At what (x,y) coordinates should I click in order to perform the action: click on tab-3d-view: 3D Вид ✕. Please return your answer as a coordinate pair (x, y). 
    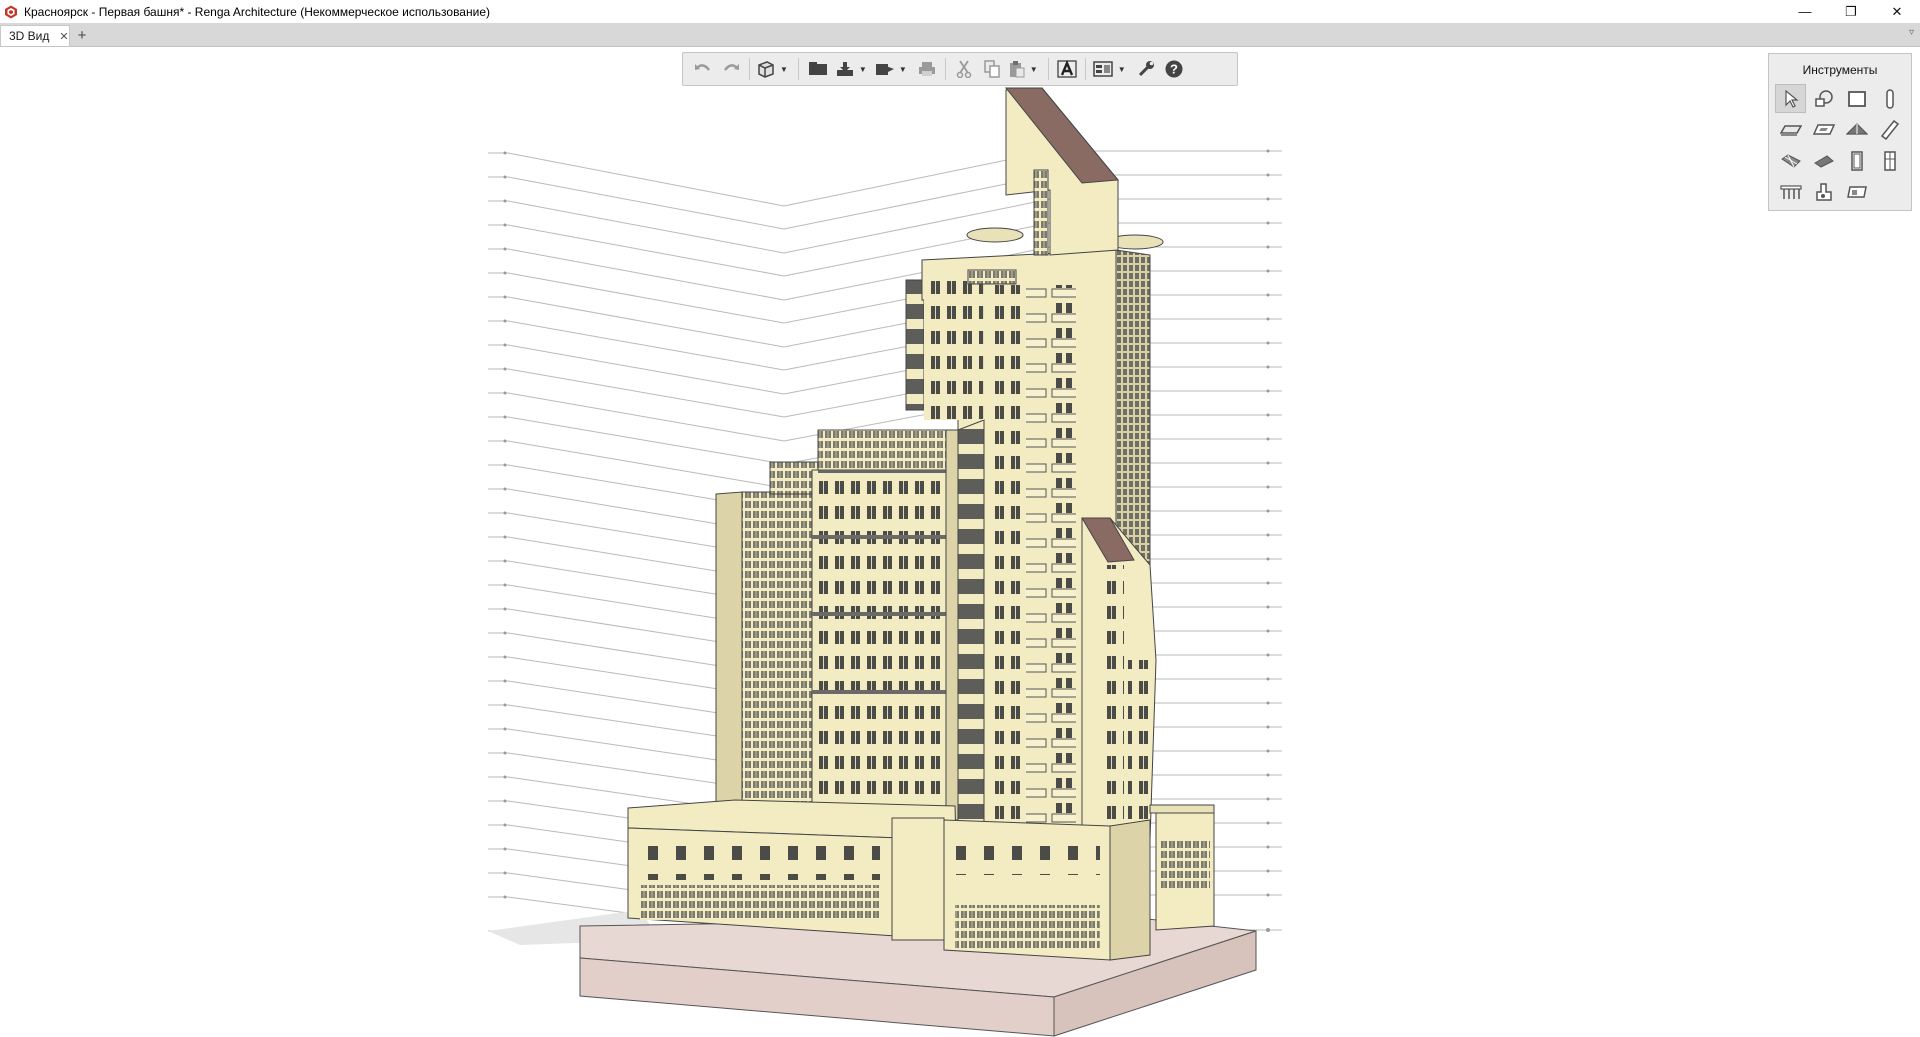
    Looking at the image, I should click on (35, 35).